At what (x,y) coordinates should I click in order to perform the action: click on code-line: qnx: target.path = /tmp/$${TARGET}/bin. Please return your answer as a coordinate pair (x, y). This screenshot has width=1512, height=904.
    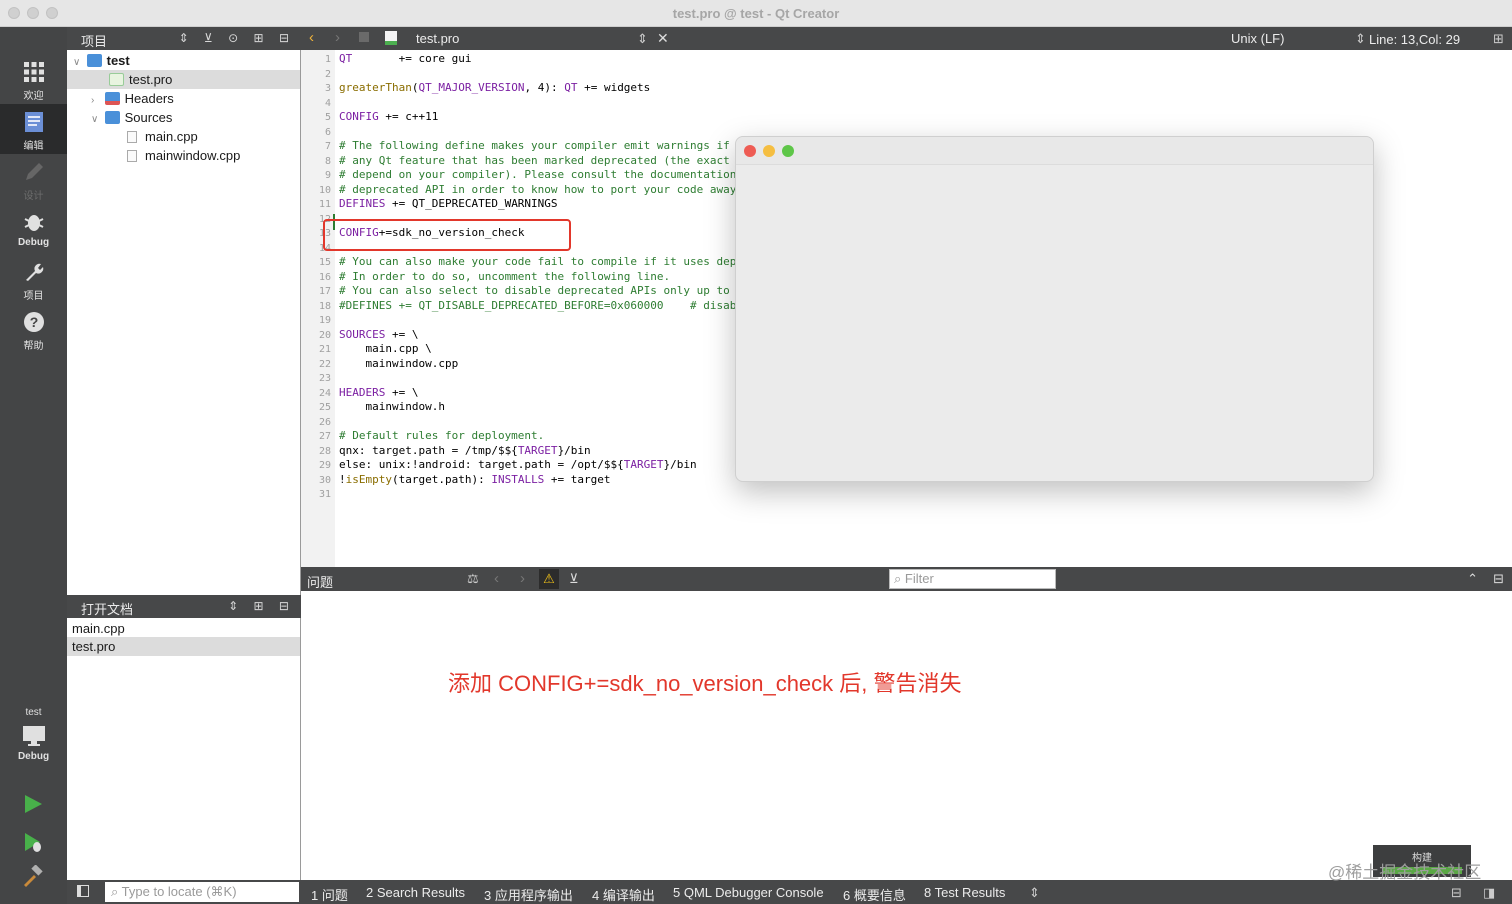
    Looking at the image, I should click on (465, 451).